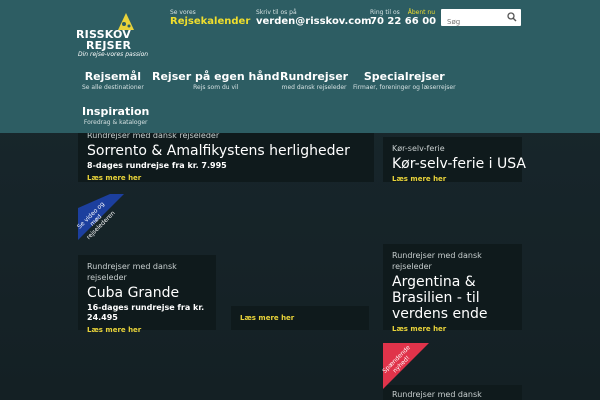 The width and height of the screenshot is (600, 400). What do you see at coordinates (216, 87) in the screenshot?
I see `nav-desc: Rejs som du vil` at bounding box center [216, 87].